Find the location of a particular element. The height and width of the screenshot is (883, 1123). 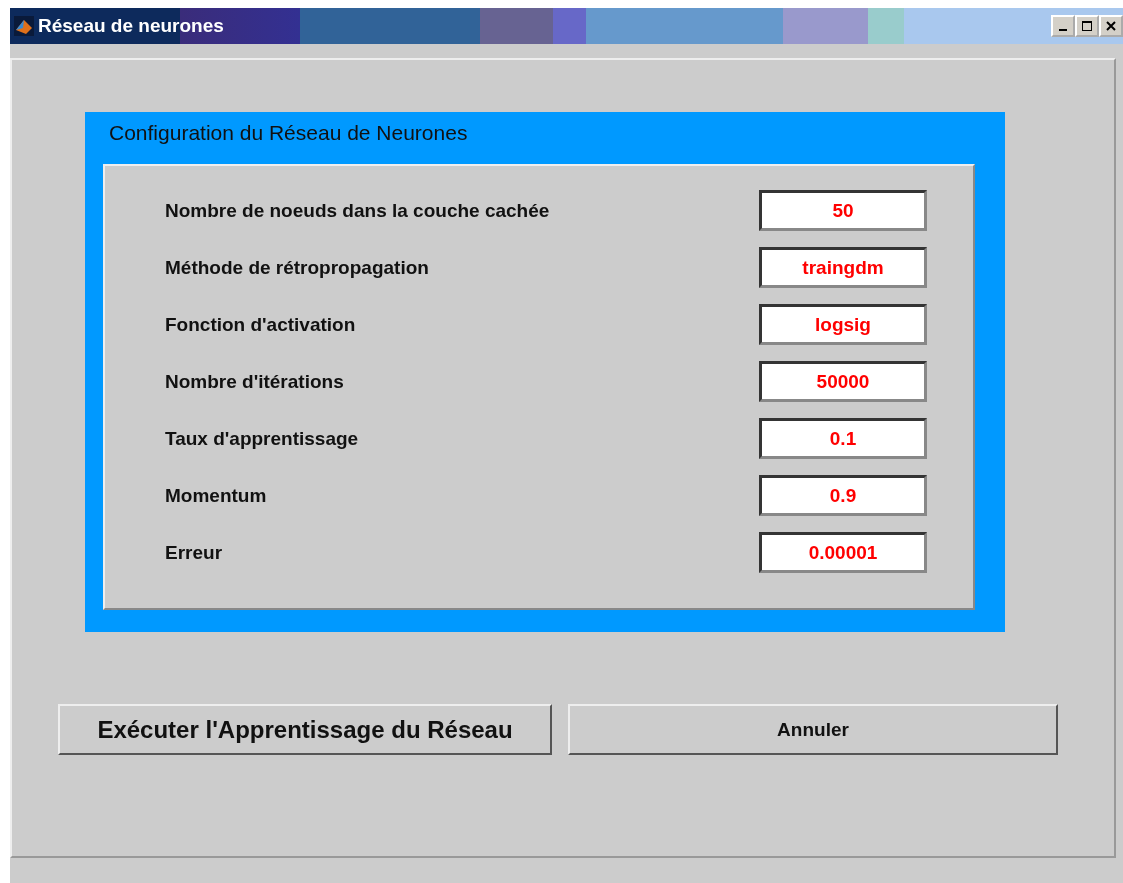

cancel-button: Annuler is located at coordinates (813, 729).